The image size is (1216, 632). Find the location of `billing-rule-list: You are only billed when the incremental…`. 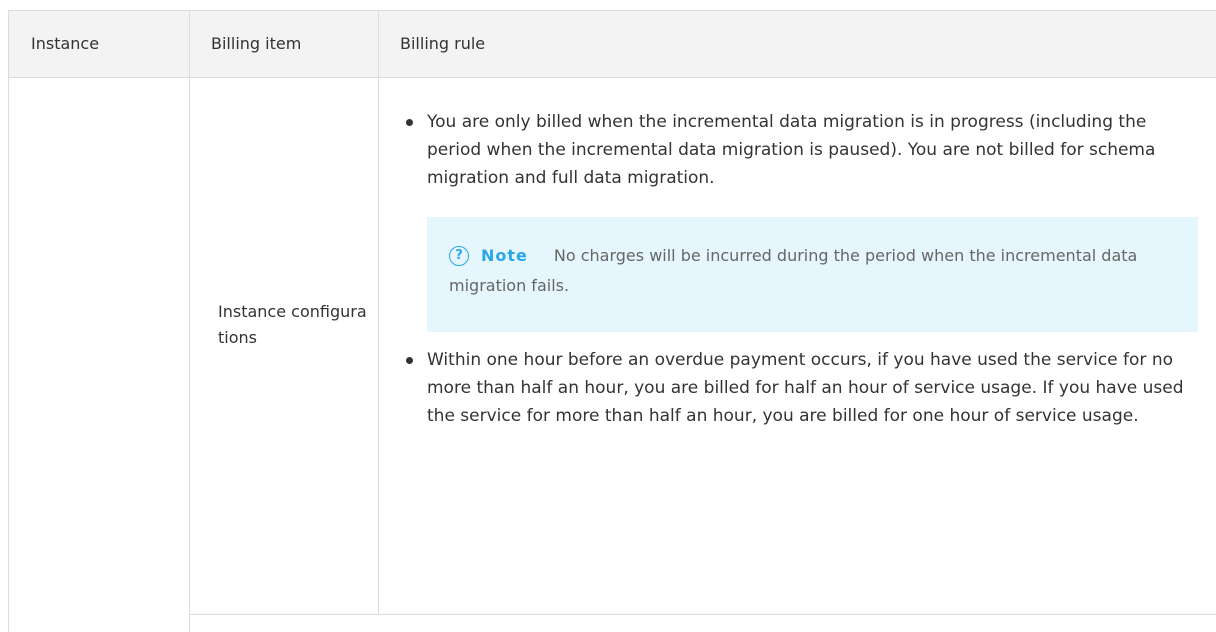

billing-rule-list: You are only billed when the incremental… is located at coordinates (792, 150).